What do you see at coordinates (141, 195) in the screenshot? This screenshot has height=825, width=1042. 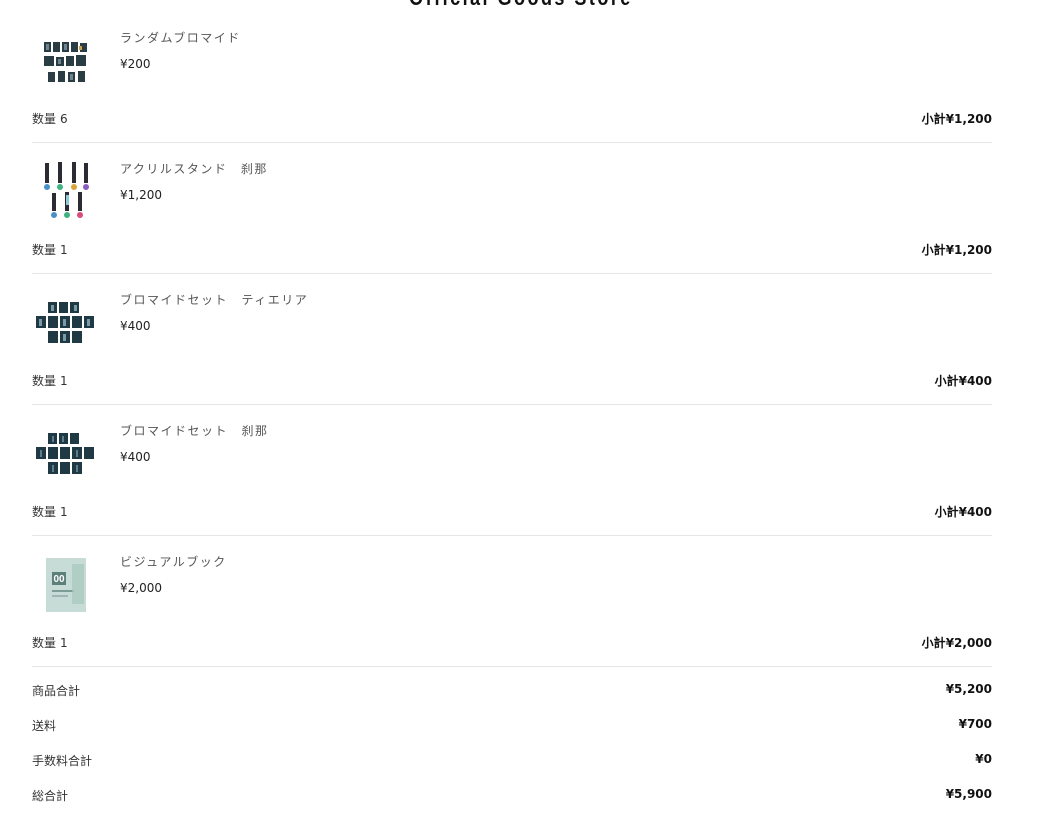 I see `item-price: ¥1,200` at bounding box center [141, 195].